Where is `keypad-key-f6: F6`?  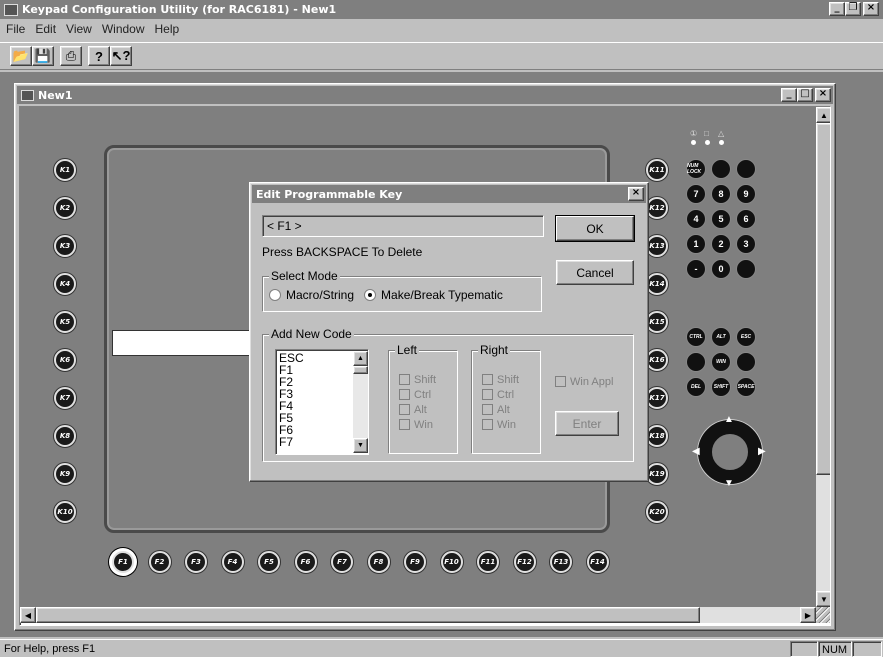 keypad-key-f6: F6 is located at coordinates (305, 562).